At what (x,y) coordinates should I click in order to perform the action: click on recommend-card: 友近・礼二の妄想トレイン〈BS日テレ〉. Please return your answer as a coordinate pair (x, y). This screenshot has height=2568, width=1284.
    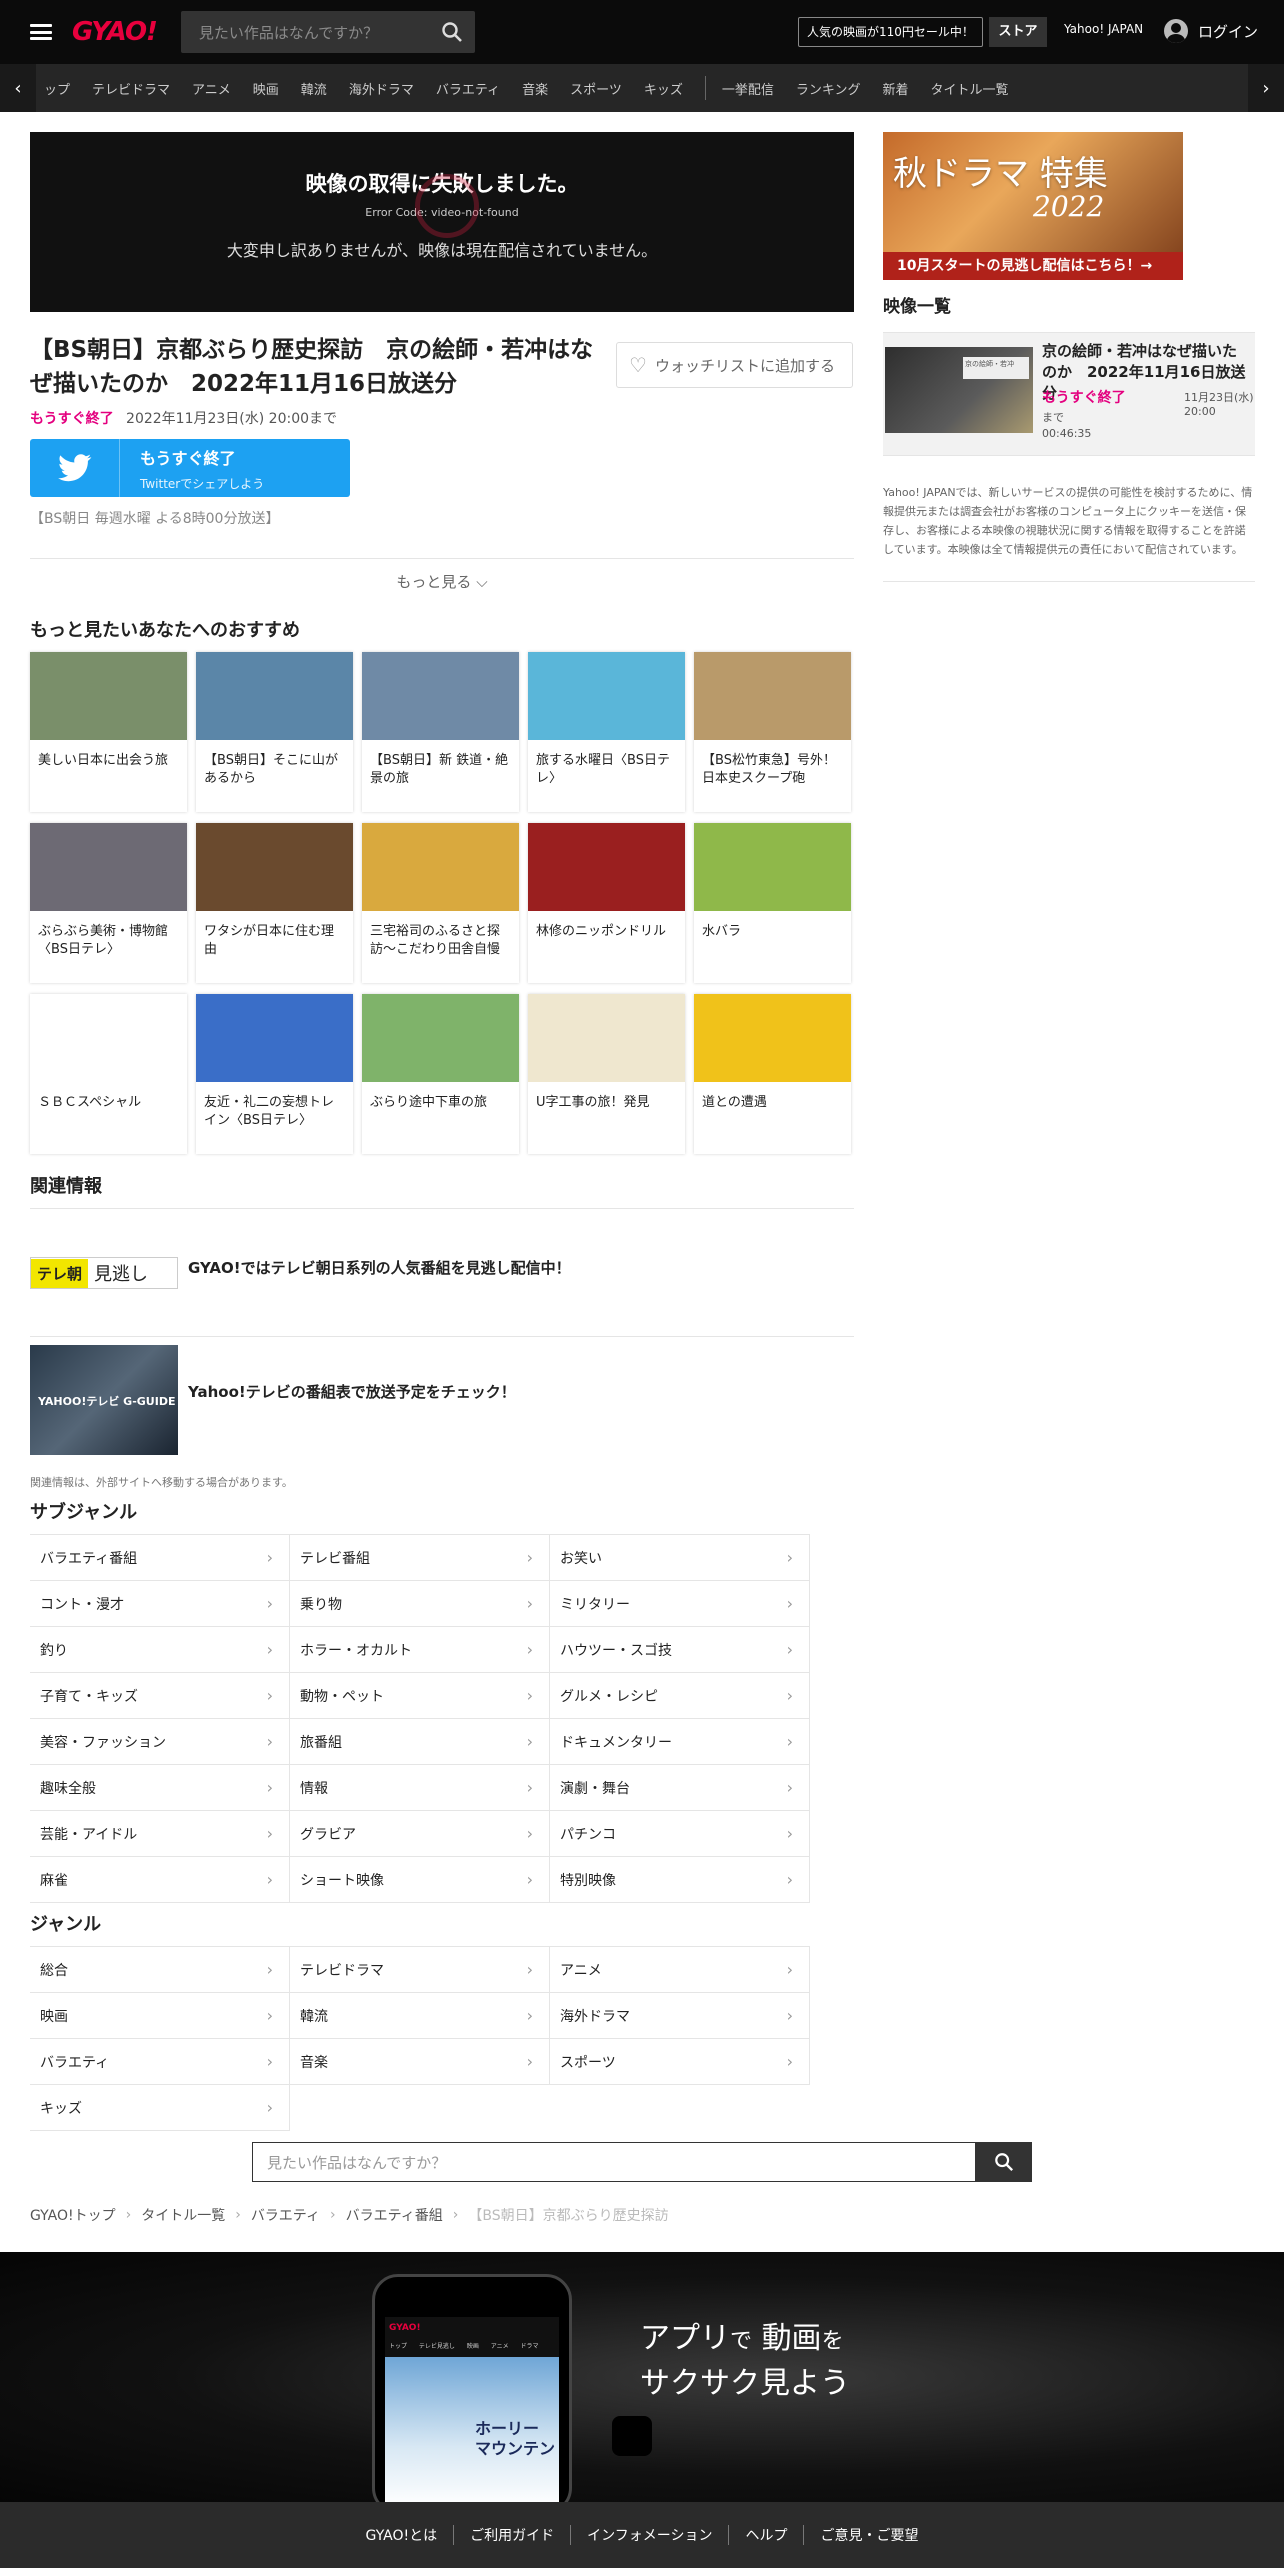
    Looking at the image, I should click on (274, 1074).